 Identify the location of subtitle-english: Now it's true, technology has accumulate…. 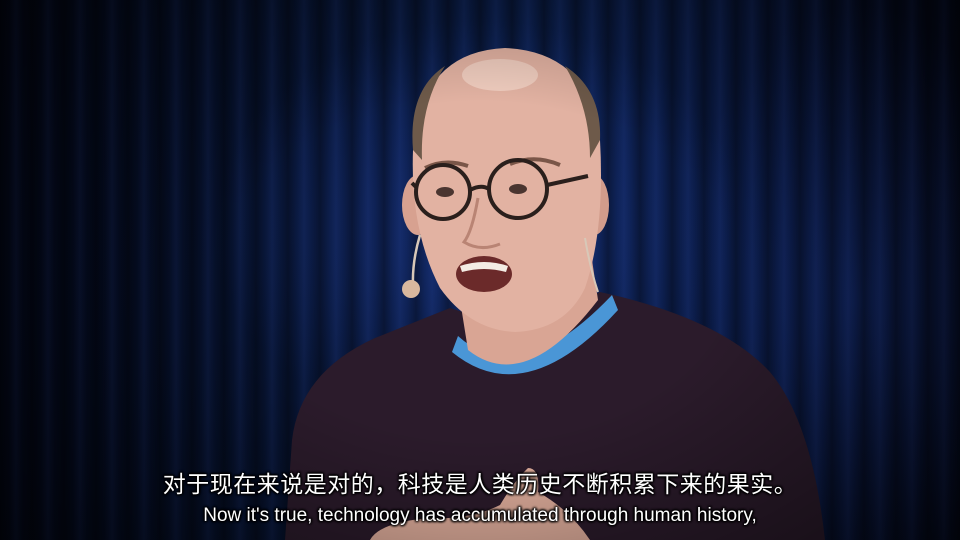
(480, 515).